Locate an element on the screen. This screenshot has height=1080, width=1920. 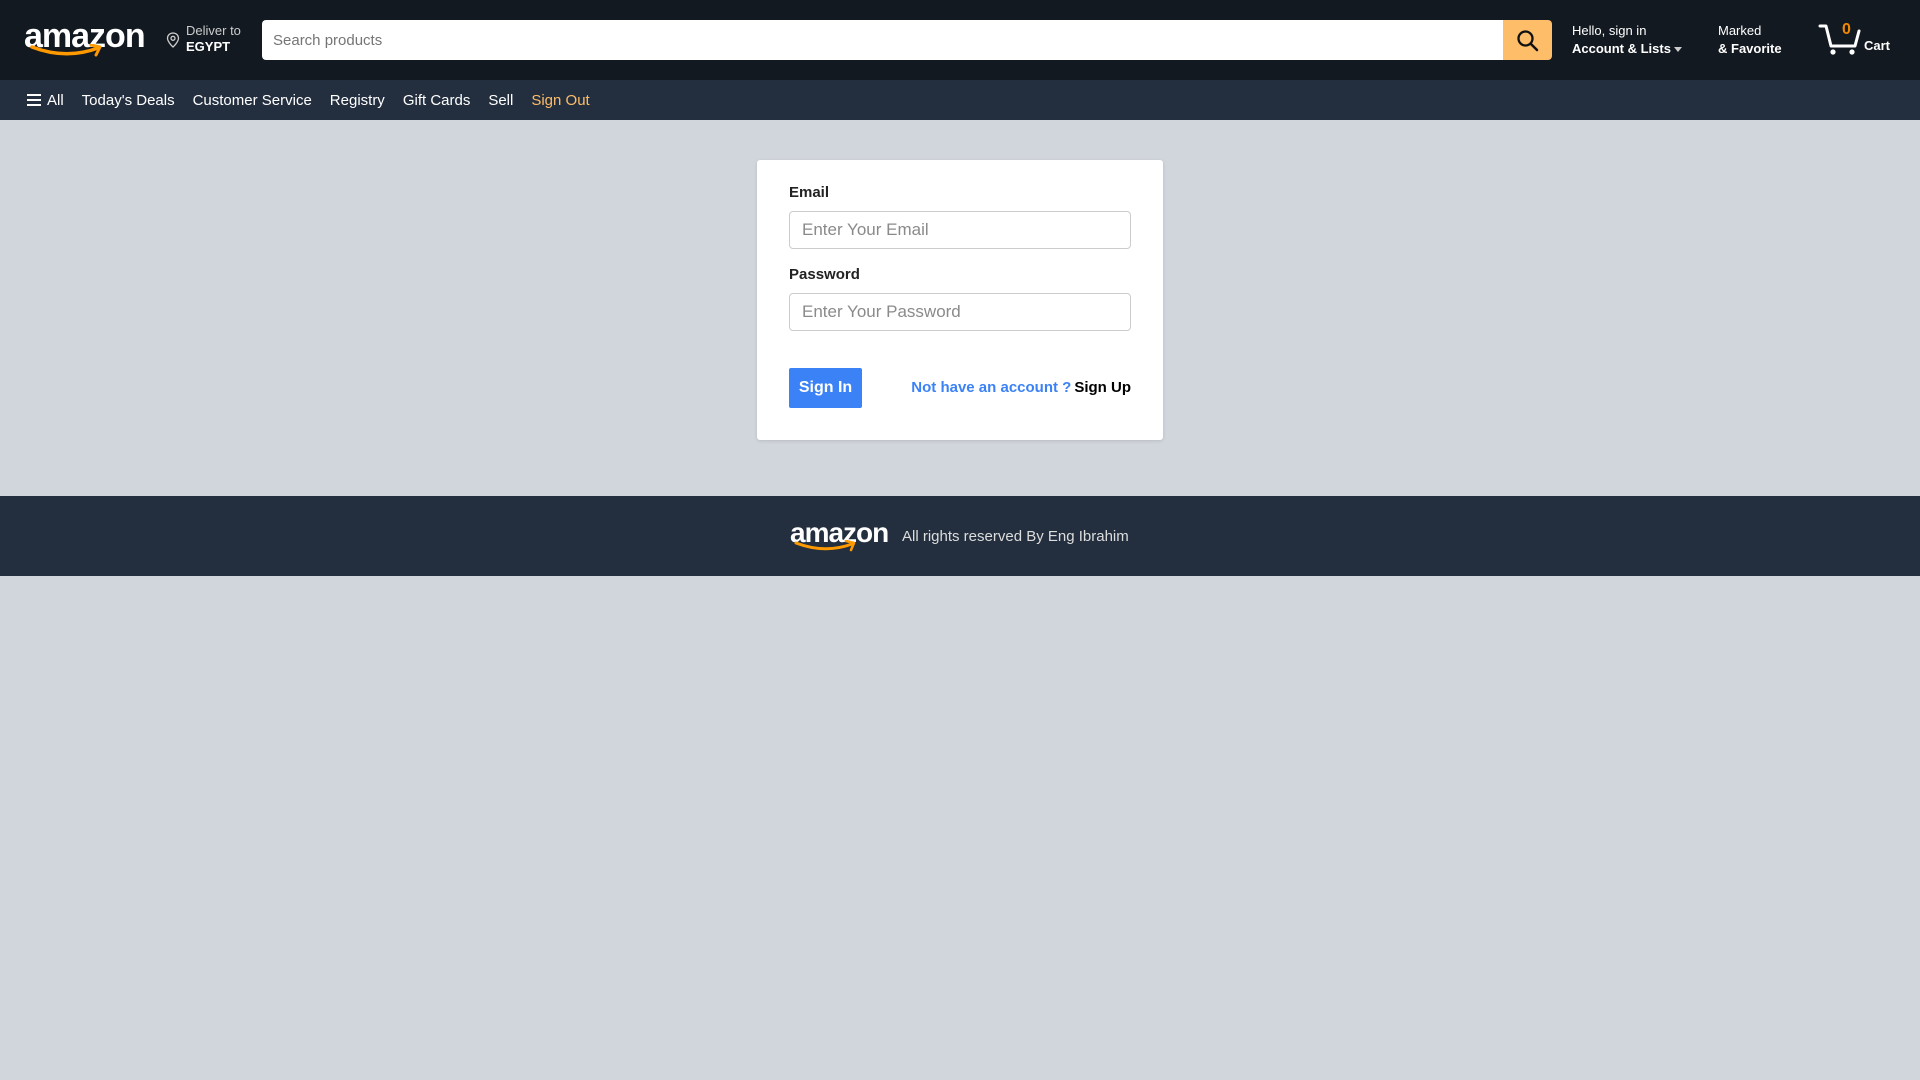
nav-sign-out: Sign Out is located at coordinates (560, 100).